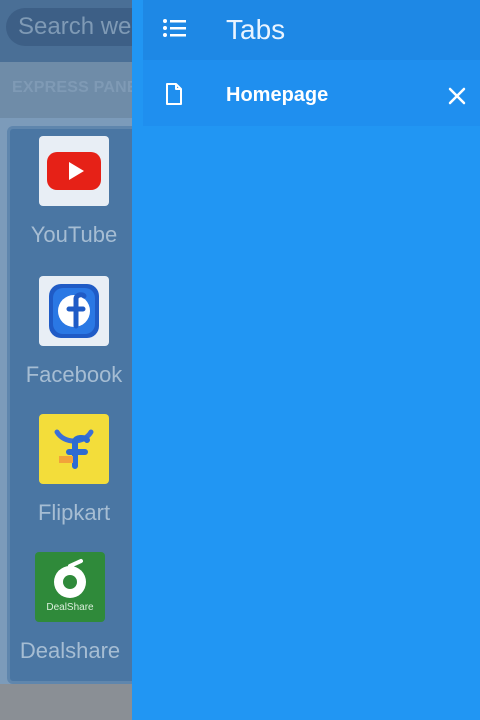  What do you see at coordinates (175, 28) in the screenshot?
I see `list-icon` at bounding box center [175, 28].